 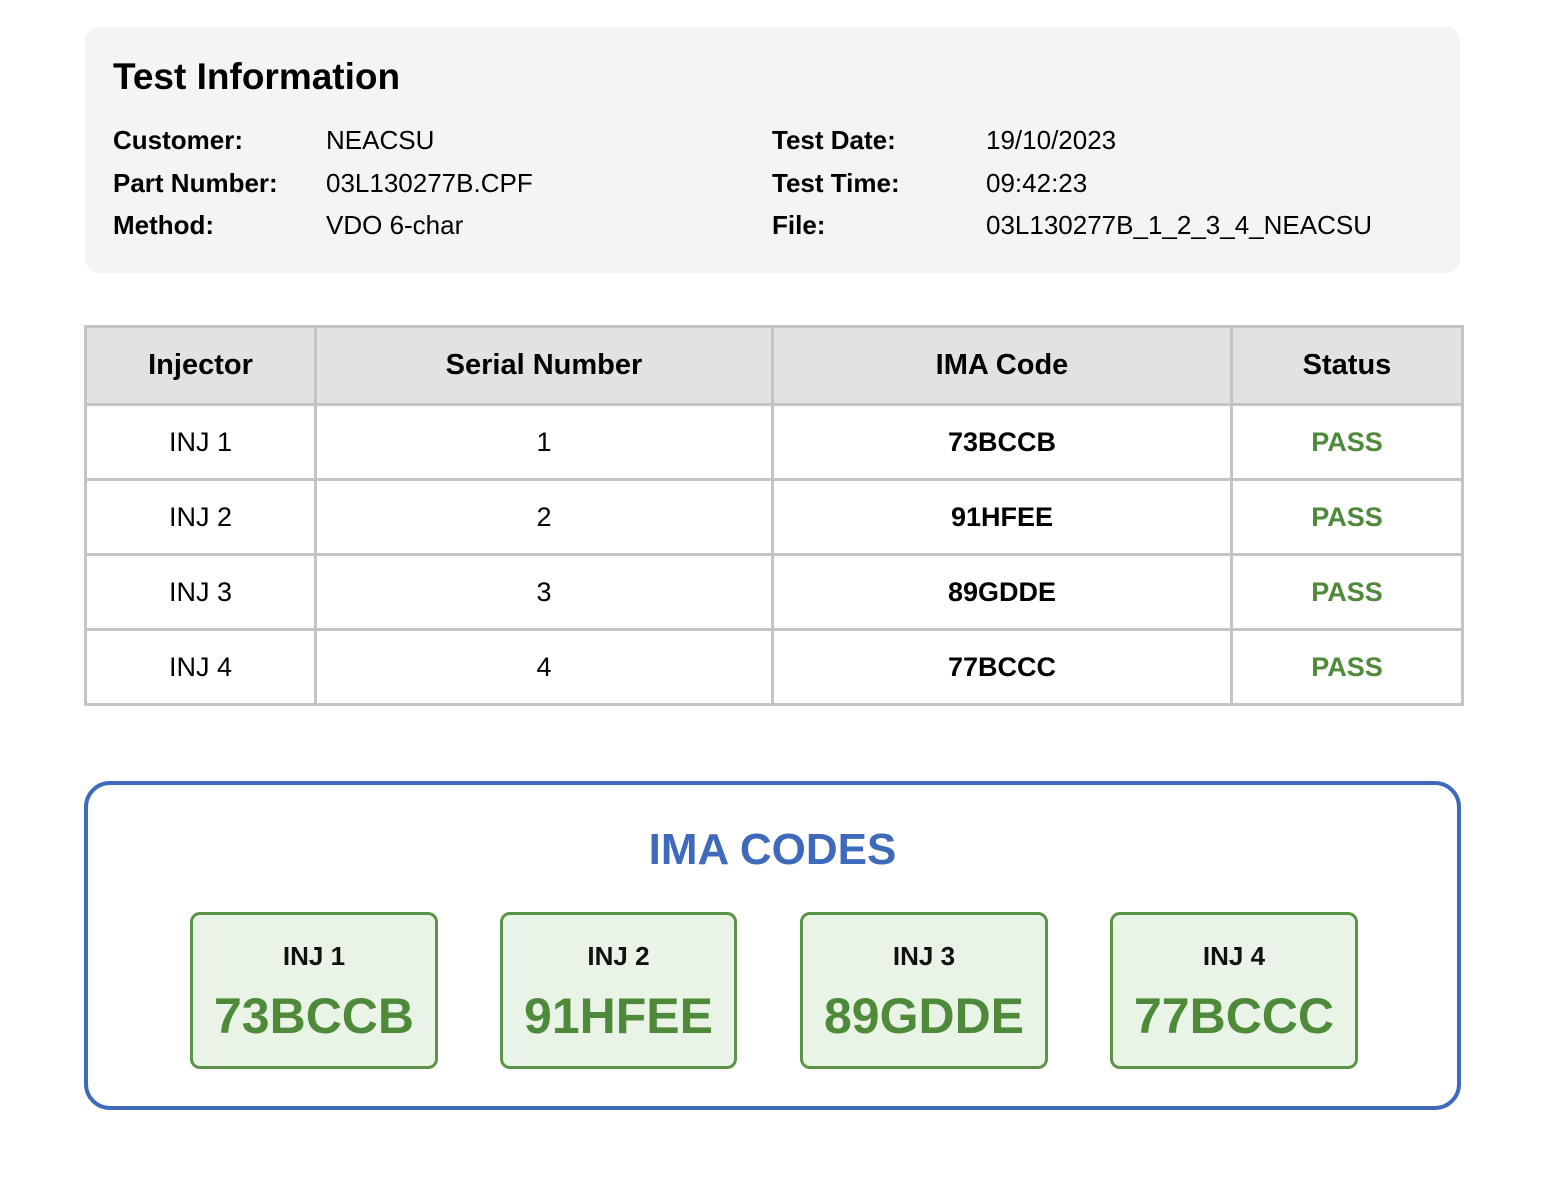 I want to click on table-row: INJ 3 3 89GDDE PASS, so click(x=774, y=592).